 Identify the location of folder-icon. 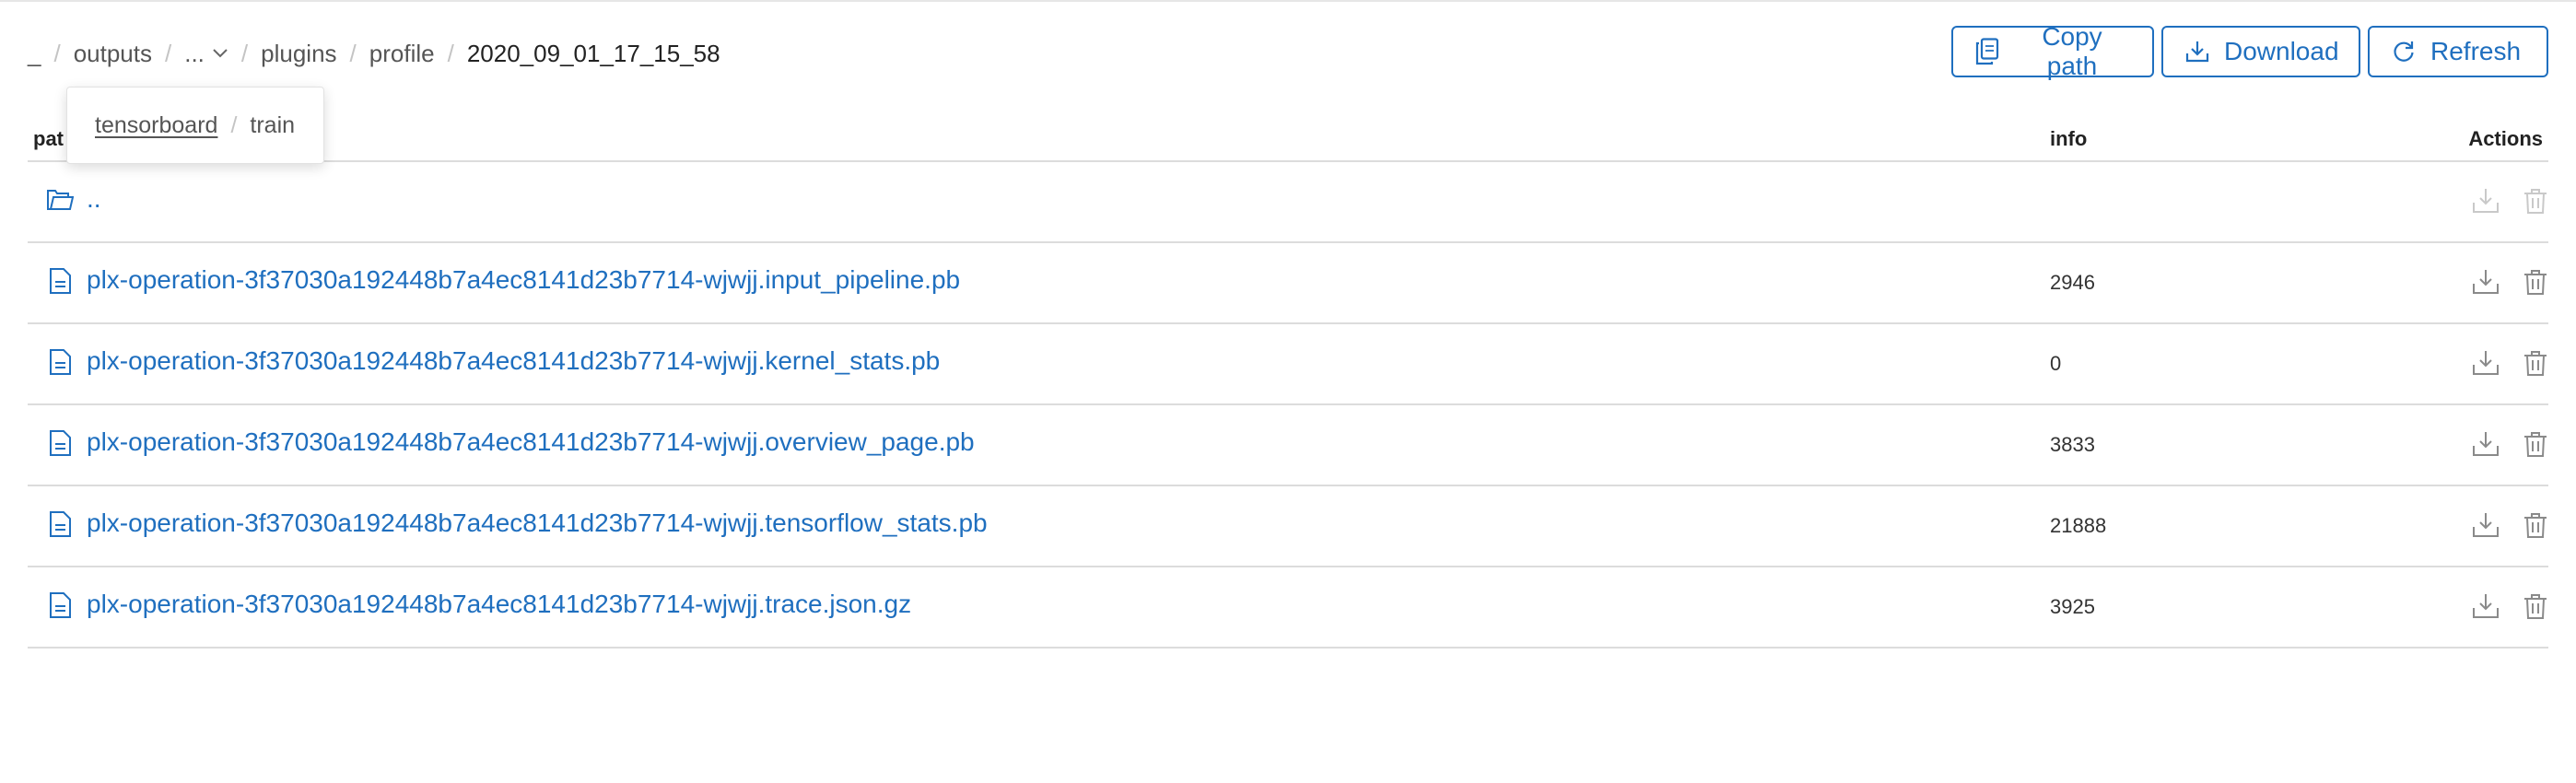
(60, 200).